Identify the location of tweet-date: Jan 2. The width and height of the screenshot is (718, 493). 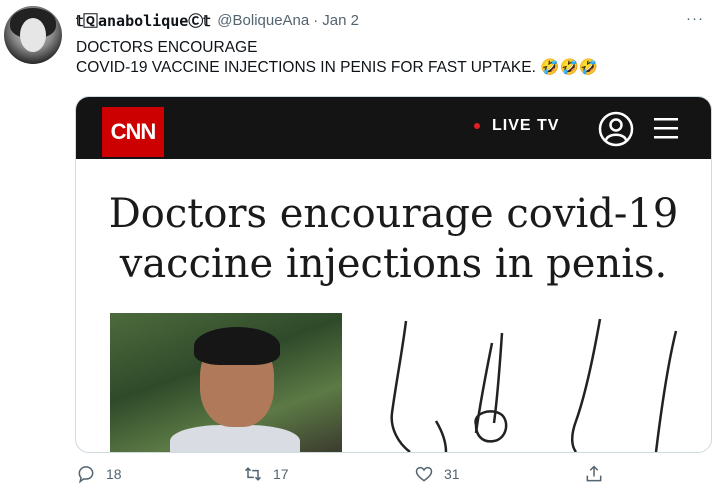
(340, 20).